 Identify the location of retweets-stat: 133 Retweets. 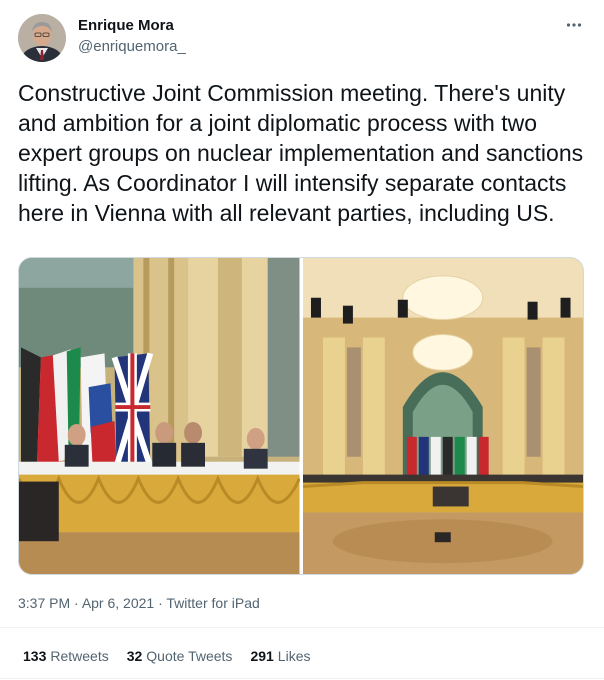
(66, 656).